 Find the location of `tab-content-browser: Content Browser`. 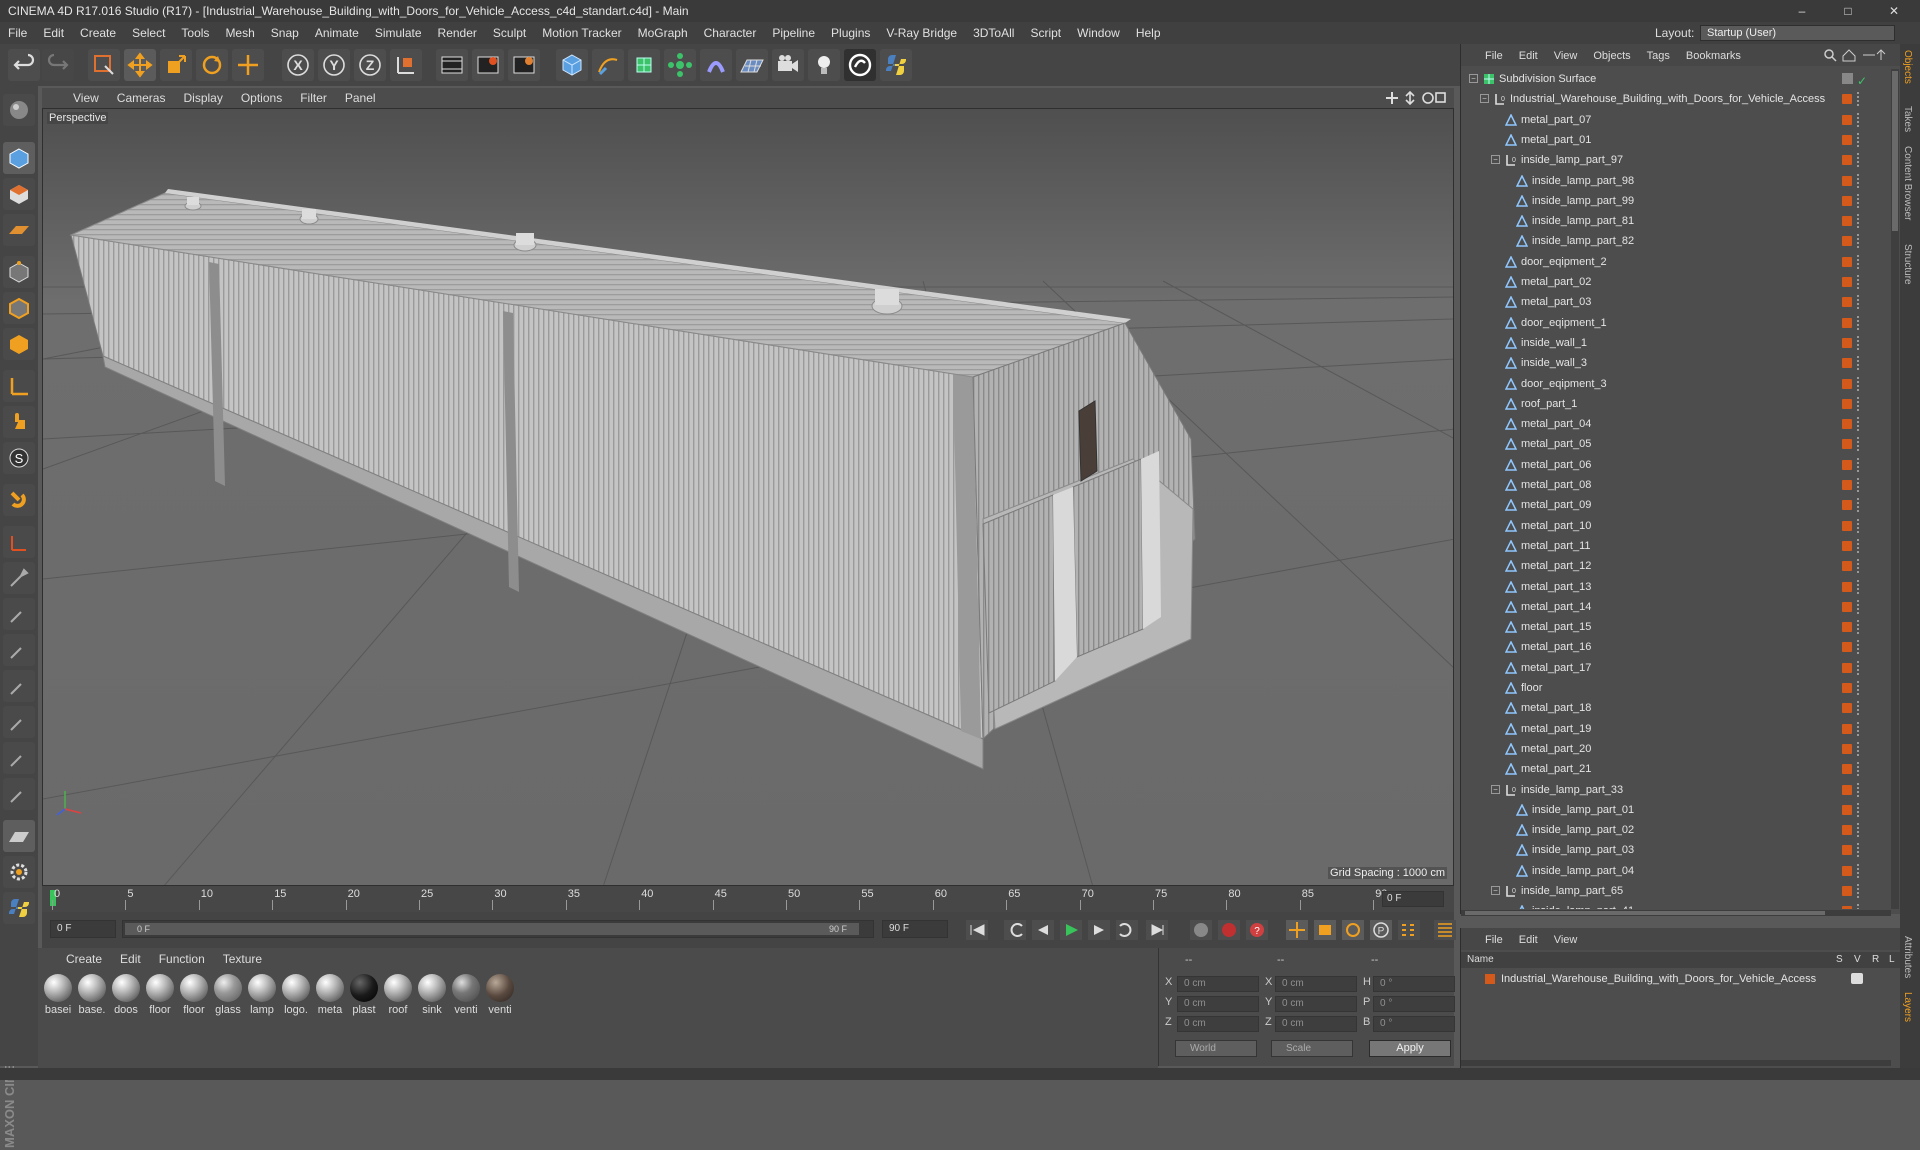

tab-content-browser: Content Browser is located at coordinates (1907, 183).